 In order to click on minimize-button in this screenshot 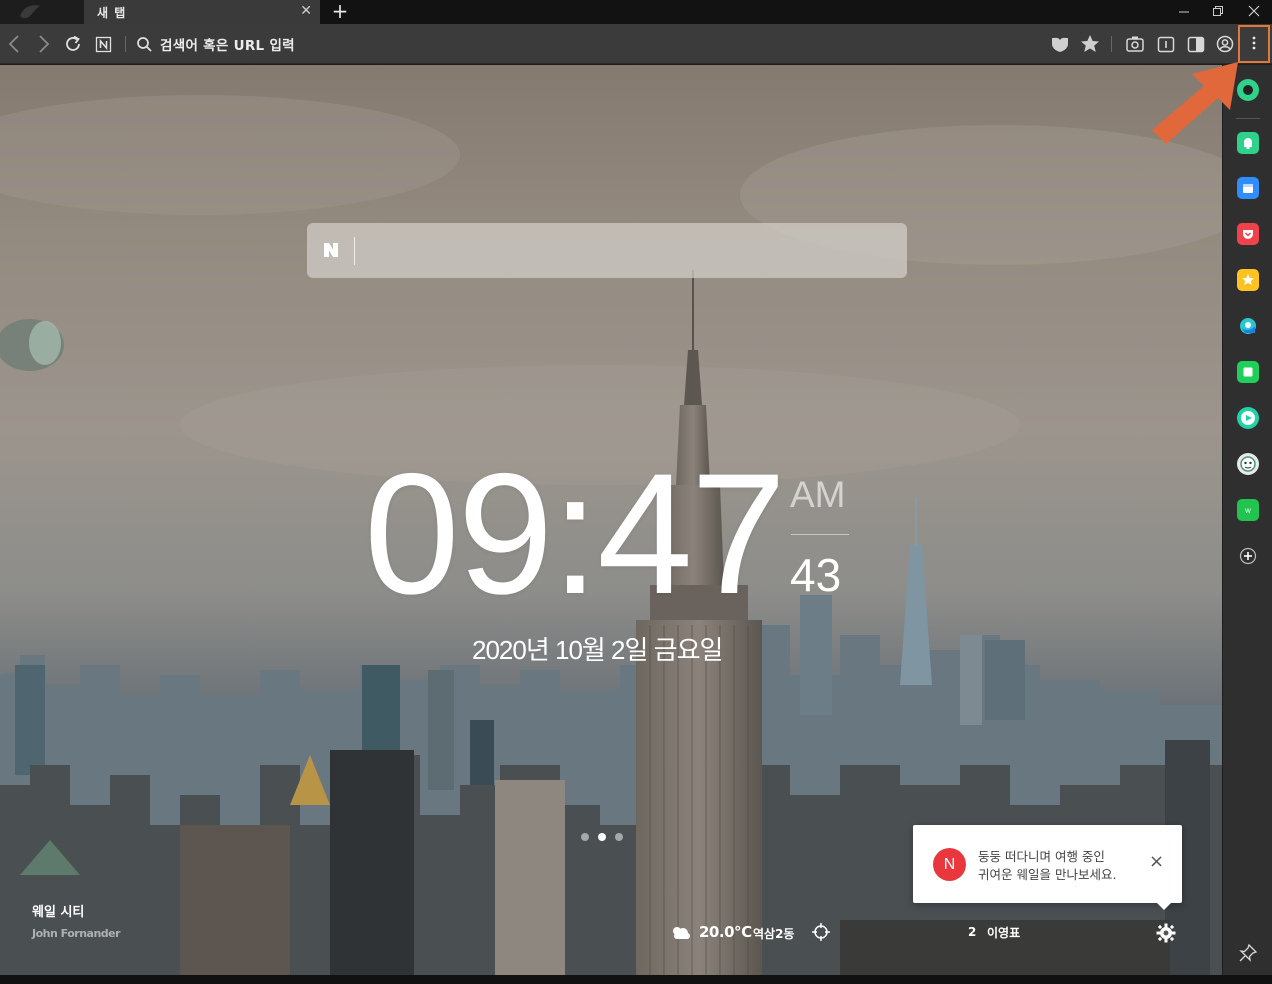, I will do `click(1184, 12)`.